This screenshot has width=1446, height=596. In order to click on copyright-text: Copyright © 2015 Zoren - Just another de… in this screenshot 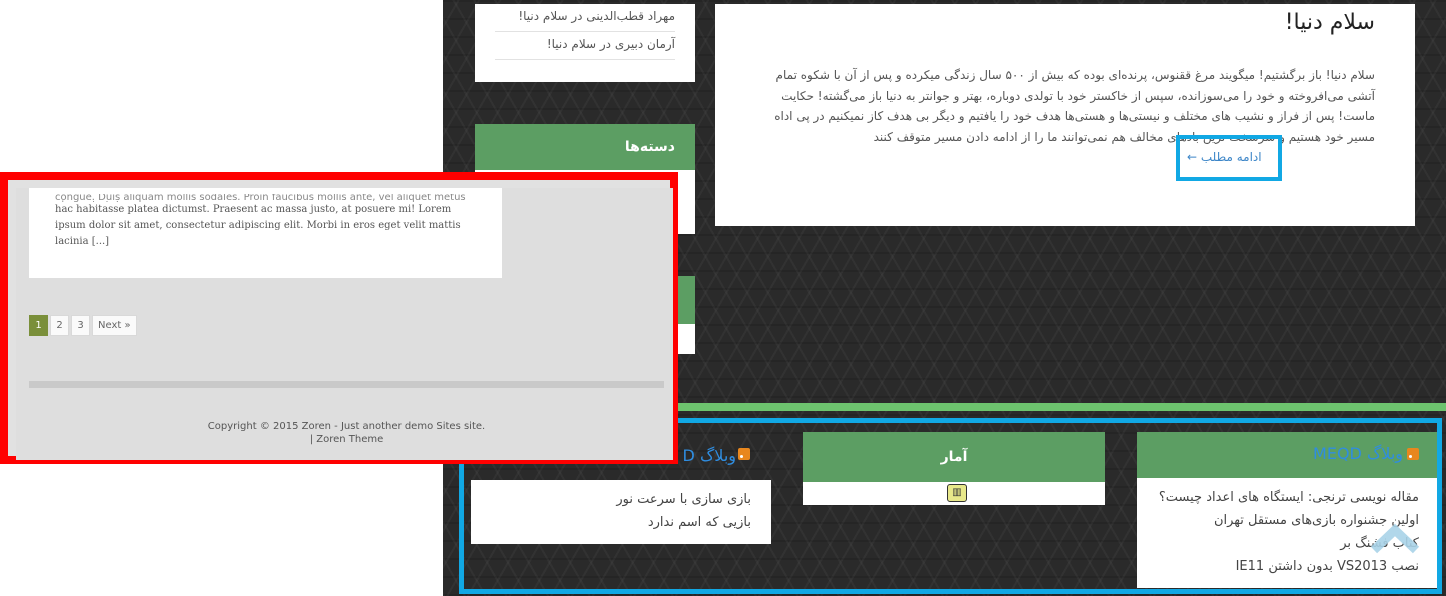, I will do `click(346, 433)`.